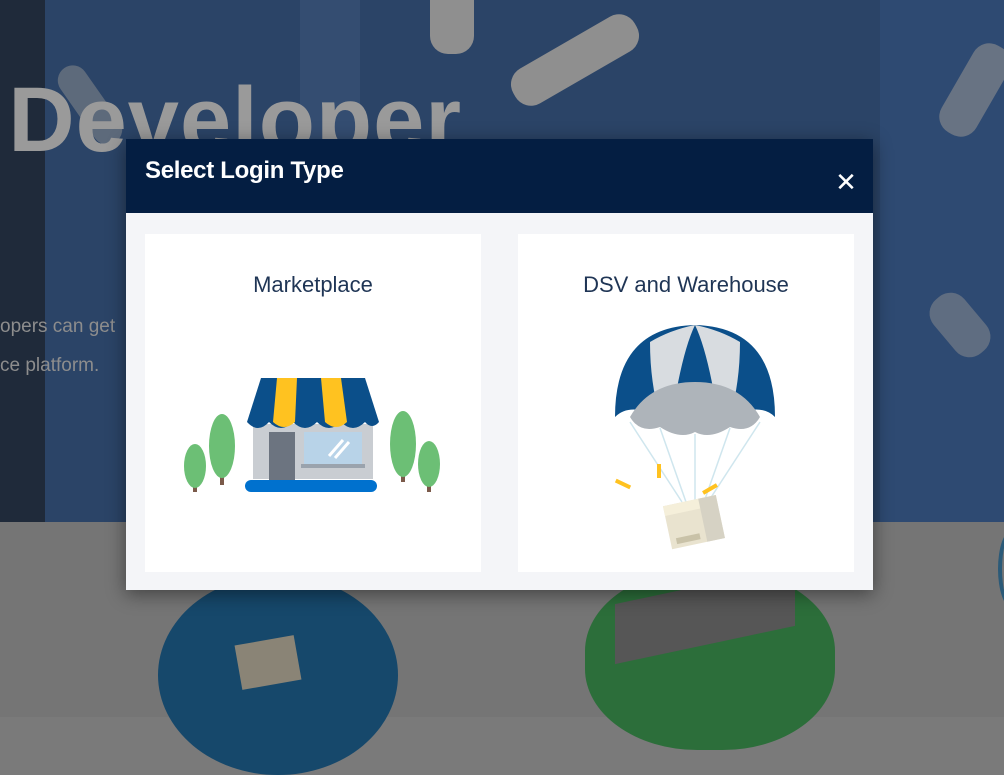 The width and height of the screenshot is (1004, 775). What do you see at coordinates (694, 437) in the screenshot?
I see `parachute-package-icon` at bounding box center [694, 437].